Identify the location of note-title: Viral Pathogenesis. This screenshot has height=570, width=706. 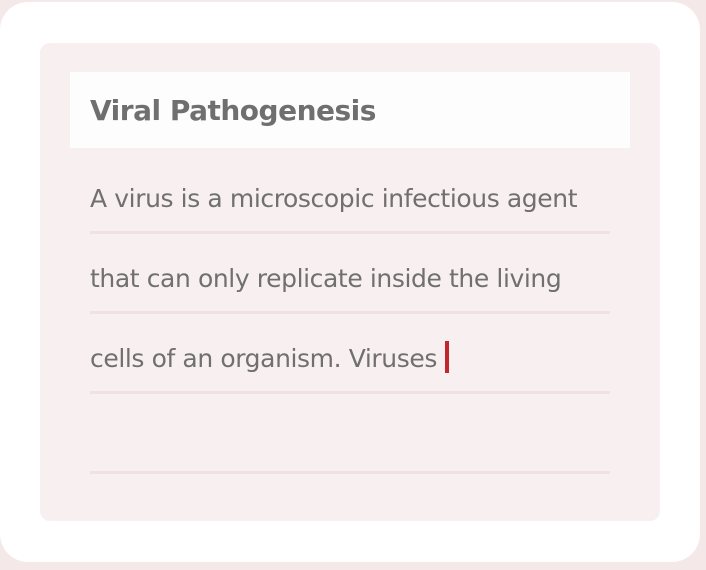
(233, 110).